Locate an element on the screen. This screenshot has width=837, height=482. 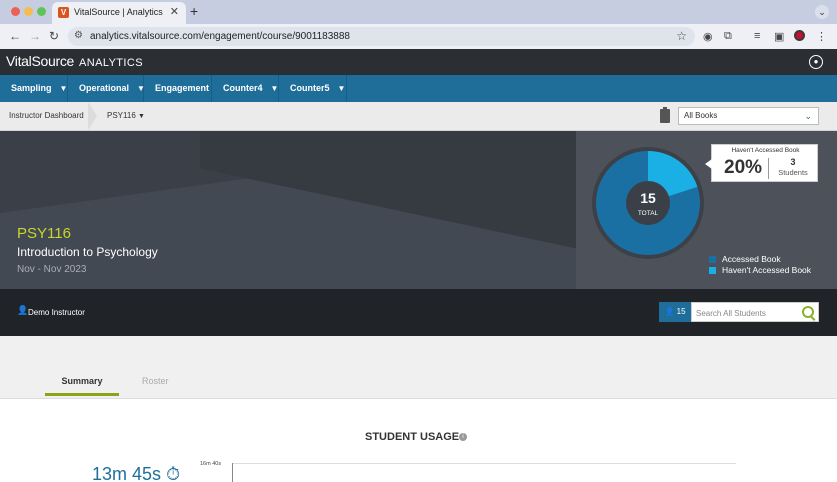
tooltip-count: 3 is located at coordinates (793, 162).